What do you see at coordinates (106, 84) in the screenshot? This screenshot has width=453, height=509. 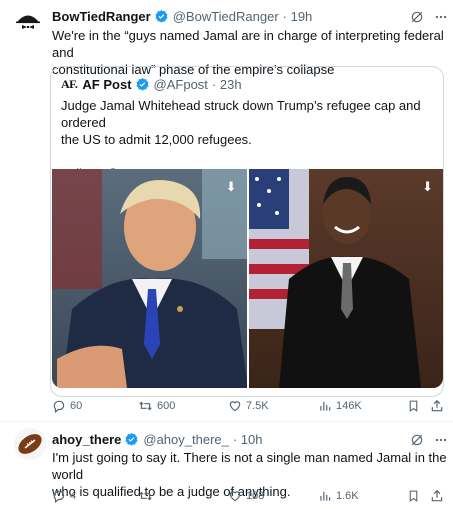 I see `quote-author-name: AF Post` at bounding box center [106, 84].